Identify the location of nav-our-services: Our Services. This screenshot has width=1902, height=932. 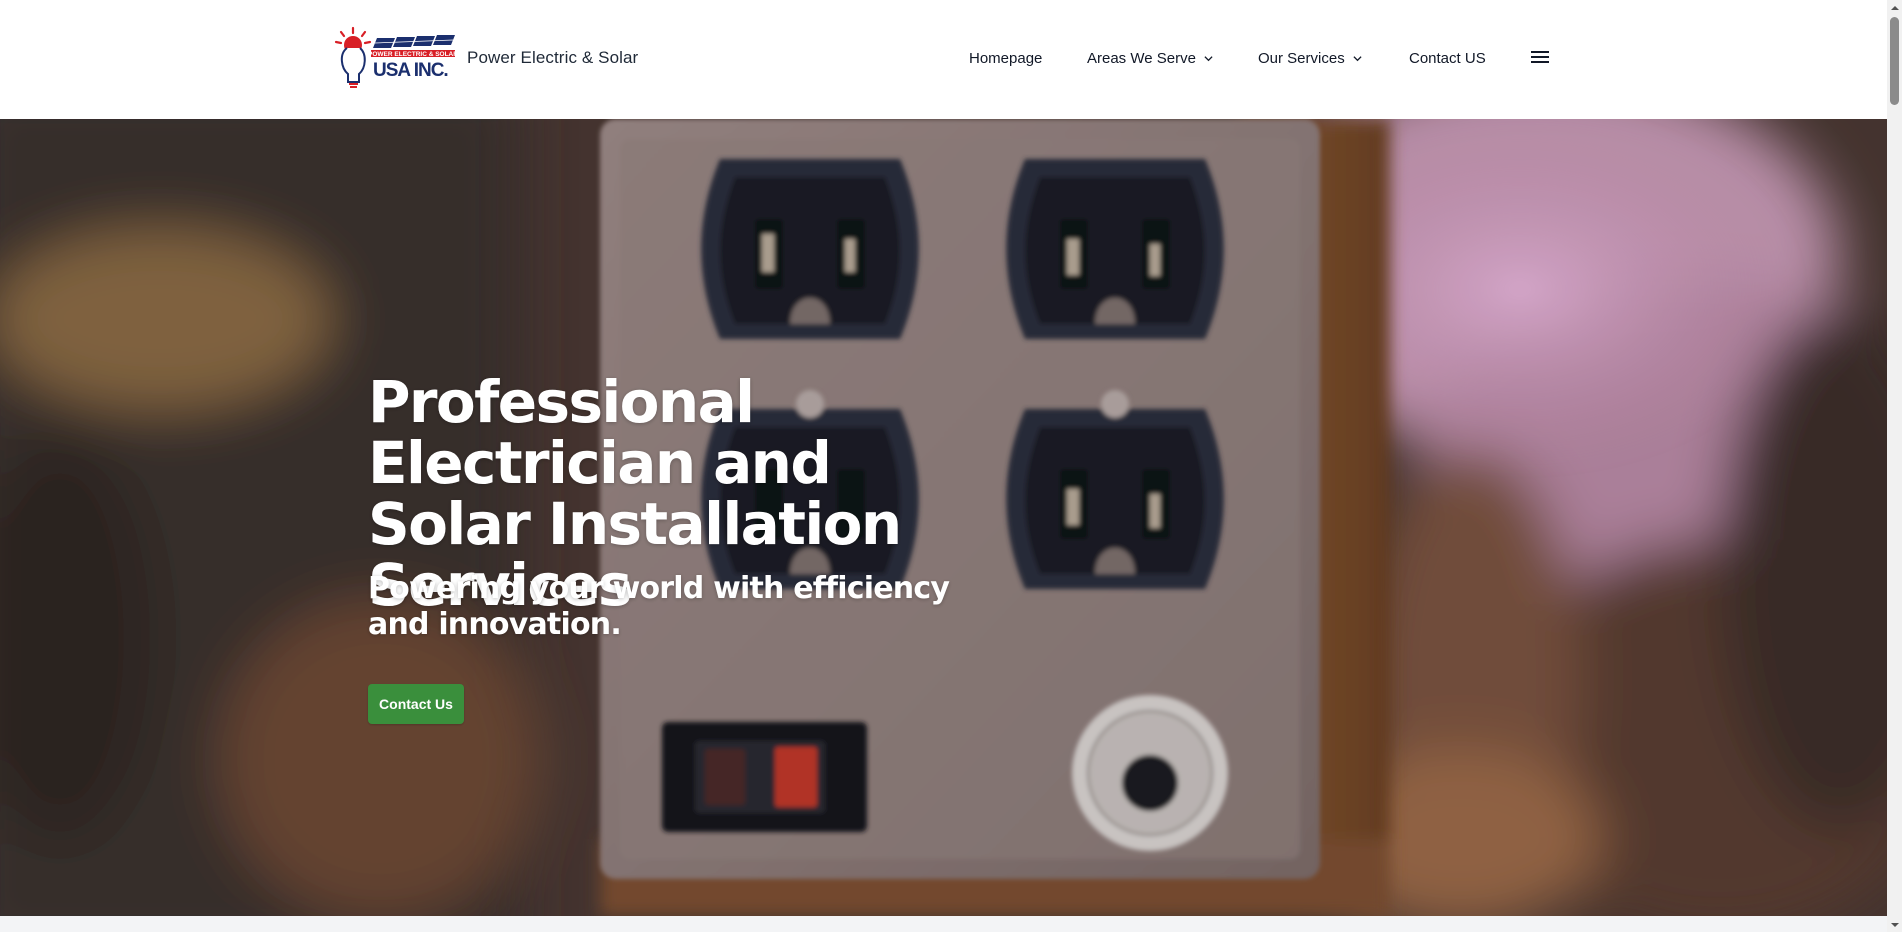
(1310, 58).